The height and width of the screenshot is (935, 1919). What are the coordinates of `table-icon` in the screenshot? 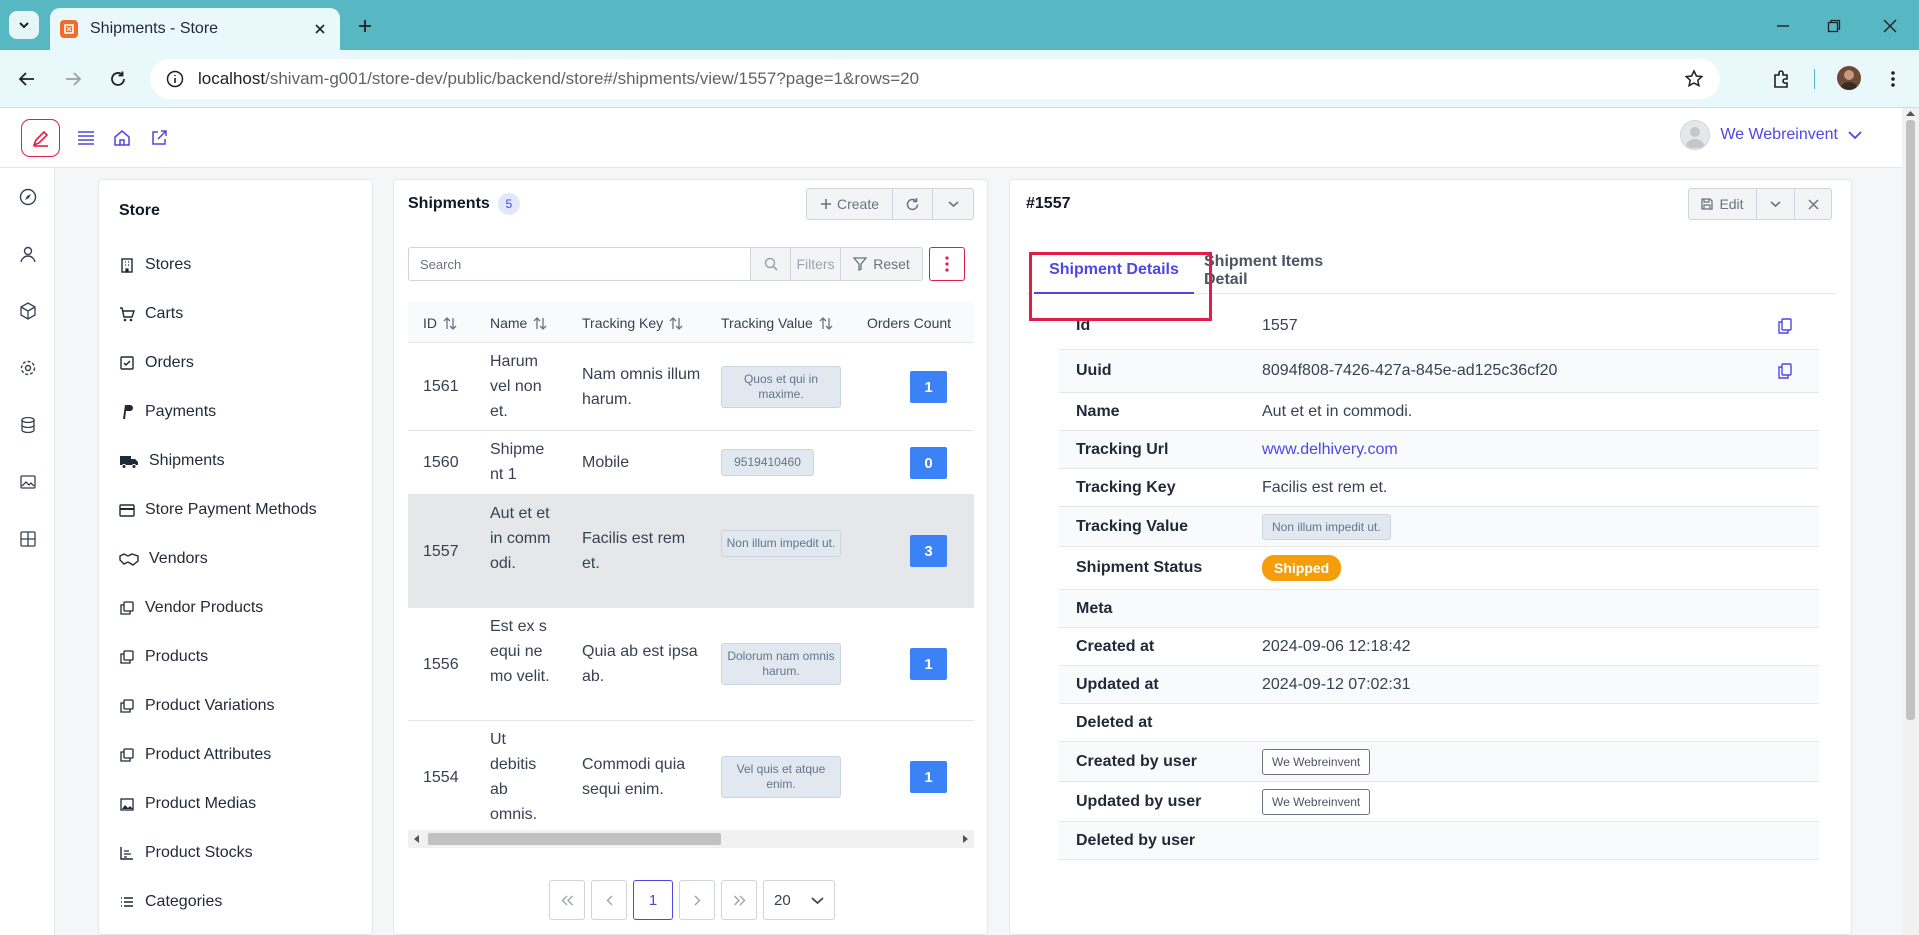 It's located at (28, 539).